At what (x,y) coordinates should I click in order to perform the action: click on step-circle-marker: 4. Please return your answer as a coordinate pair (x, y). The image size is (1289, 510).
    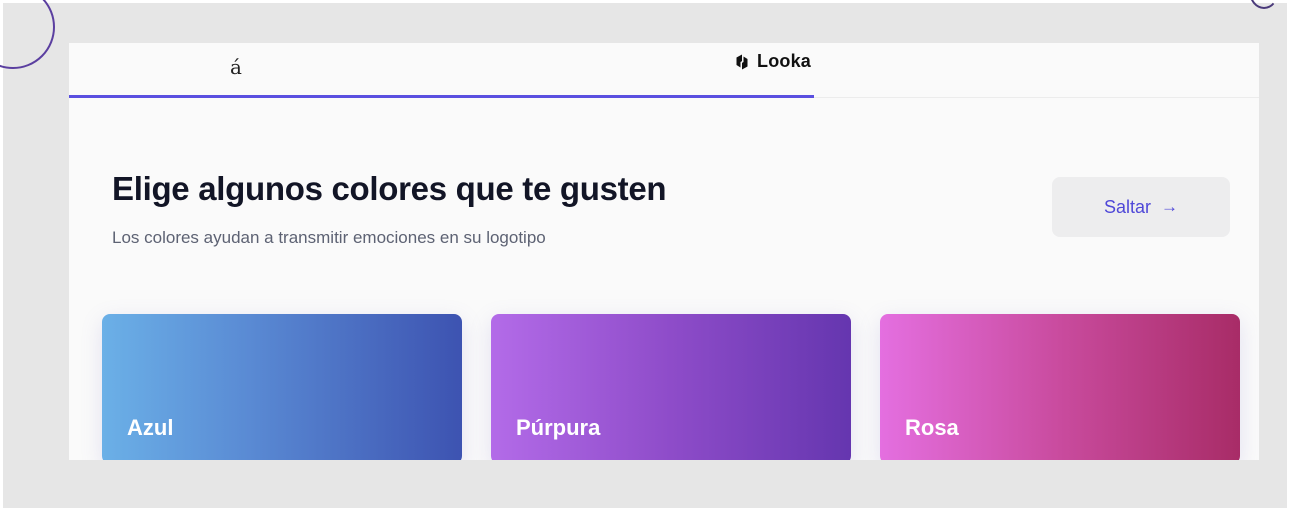
    Looking at the image, I should click on (27, 34).